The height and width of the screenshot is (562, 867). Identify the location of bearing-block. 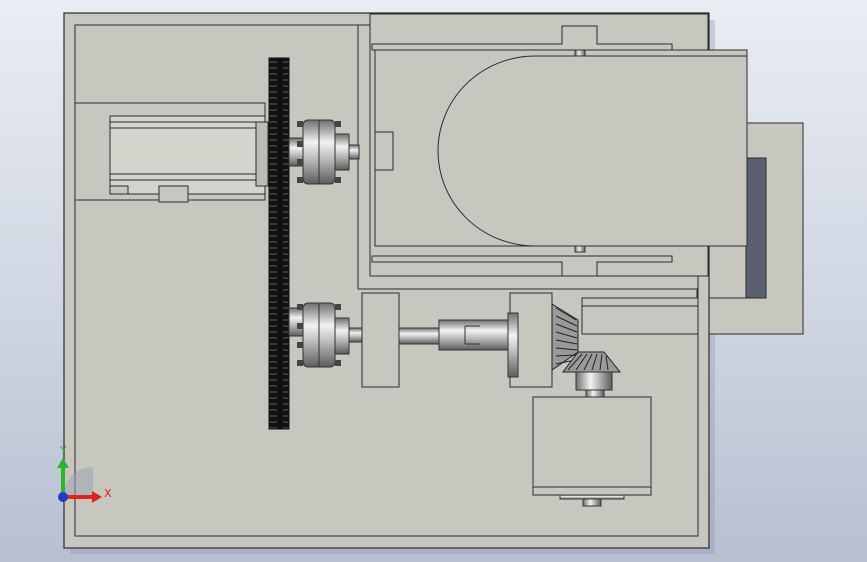
(380, 340).